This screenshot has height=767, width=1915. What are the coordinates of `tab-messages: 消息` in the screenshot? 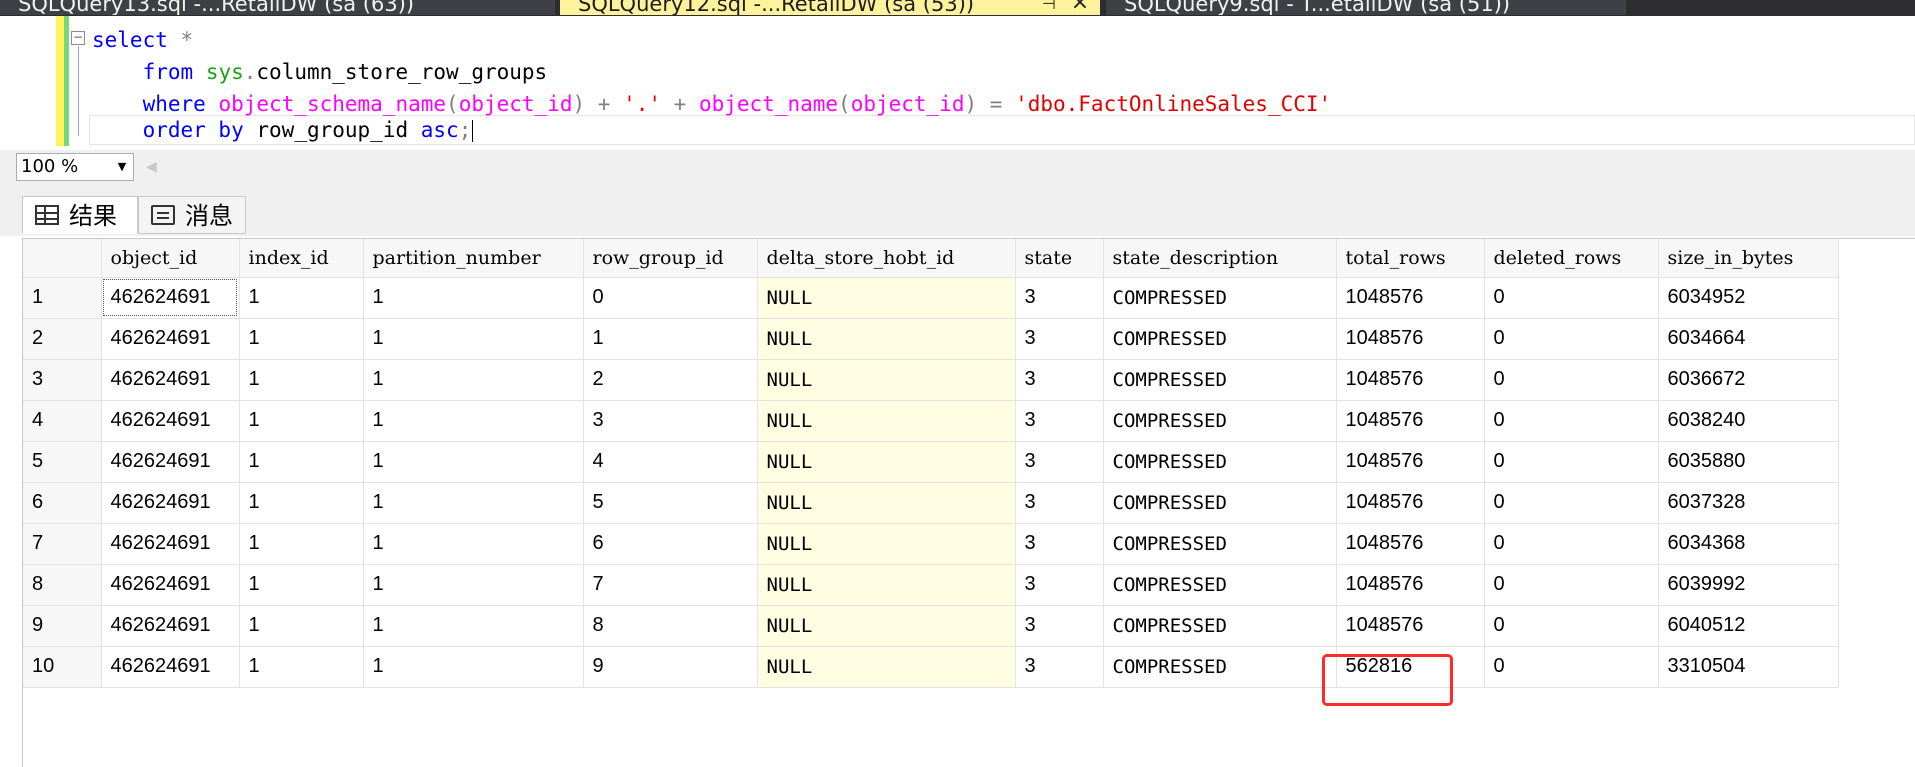 It's located at (192, 215).